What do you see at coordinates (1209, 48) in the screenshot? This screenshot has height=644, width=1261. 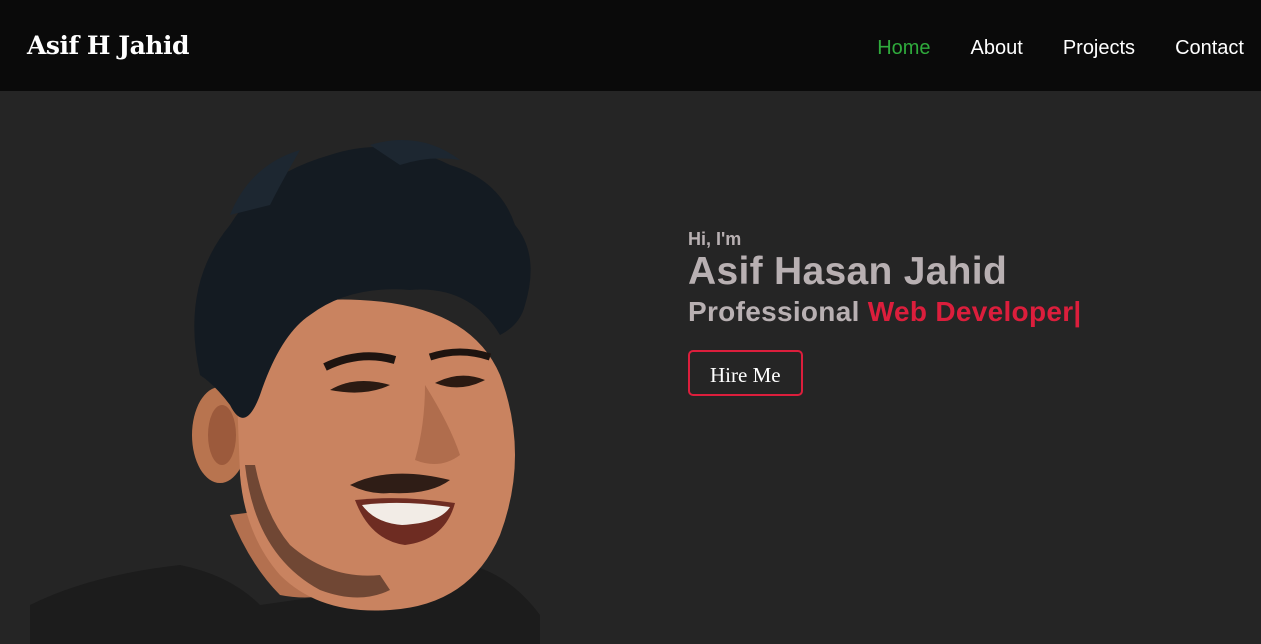 I see `nav-link-contact: Contact` at bounding box center [1209, 48].